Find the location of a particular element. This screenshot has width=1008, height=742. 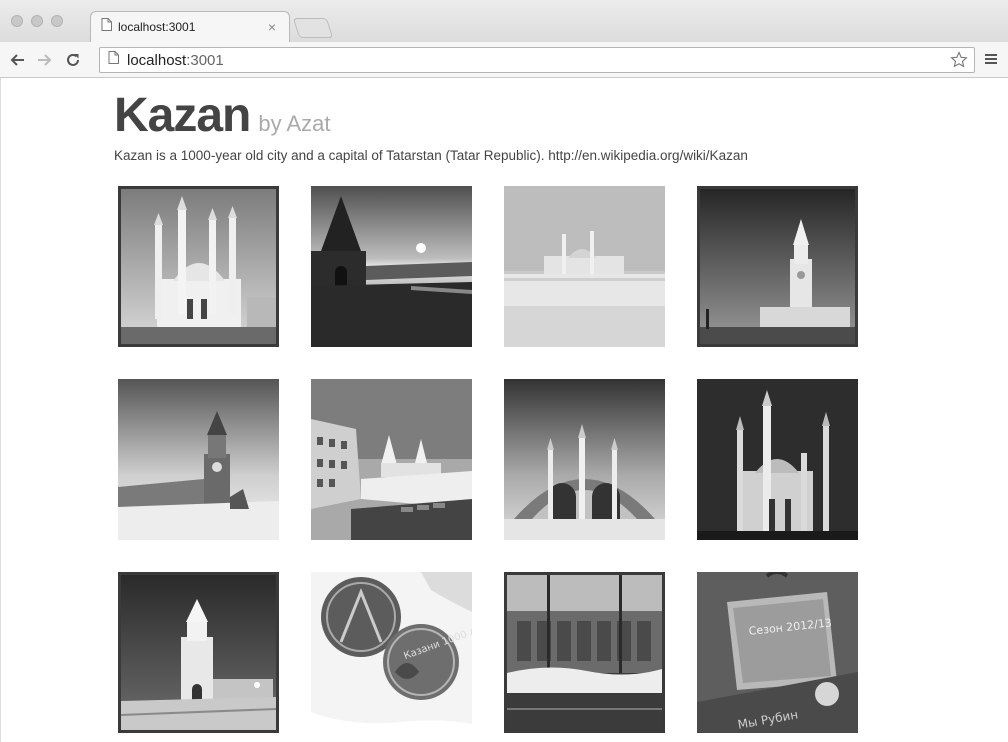

zoom-window-button is located at coordinates (57, 21).